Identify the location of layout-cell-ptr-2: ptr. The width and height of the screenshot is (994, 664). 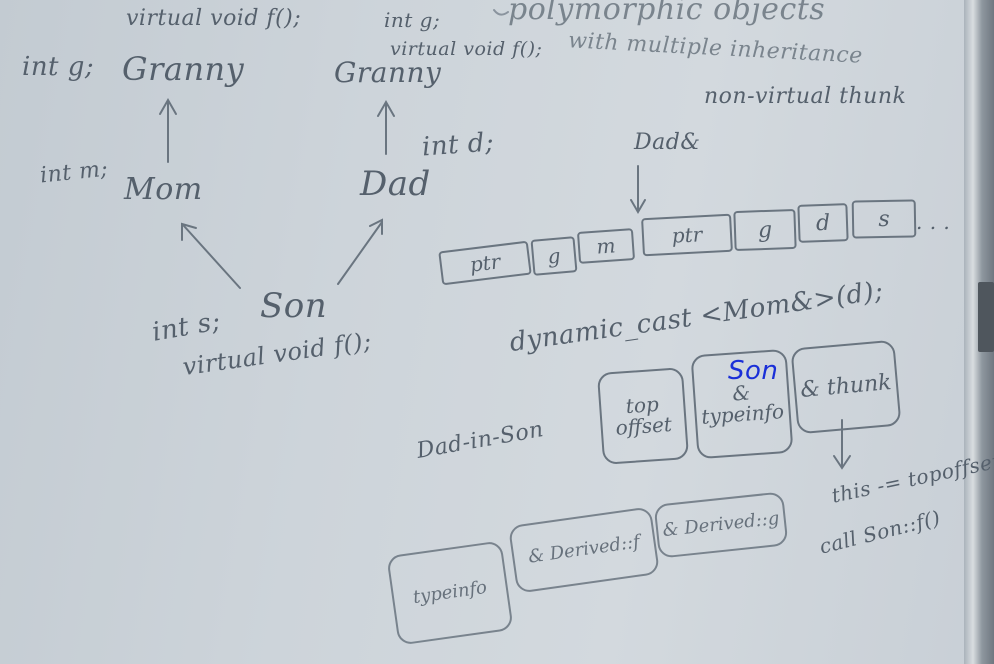
(687, 235).